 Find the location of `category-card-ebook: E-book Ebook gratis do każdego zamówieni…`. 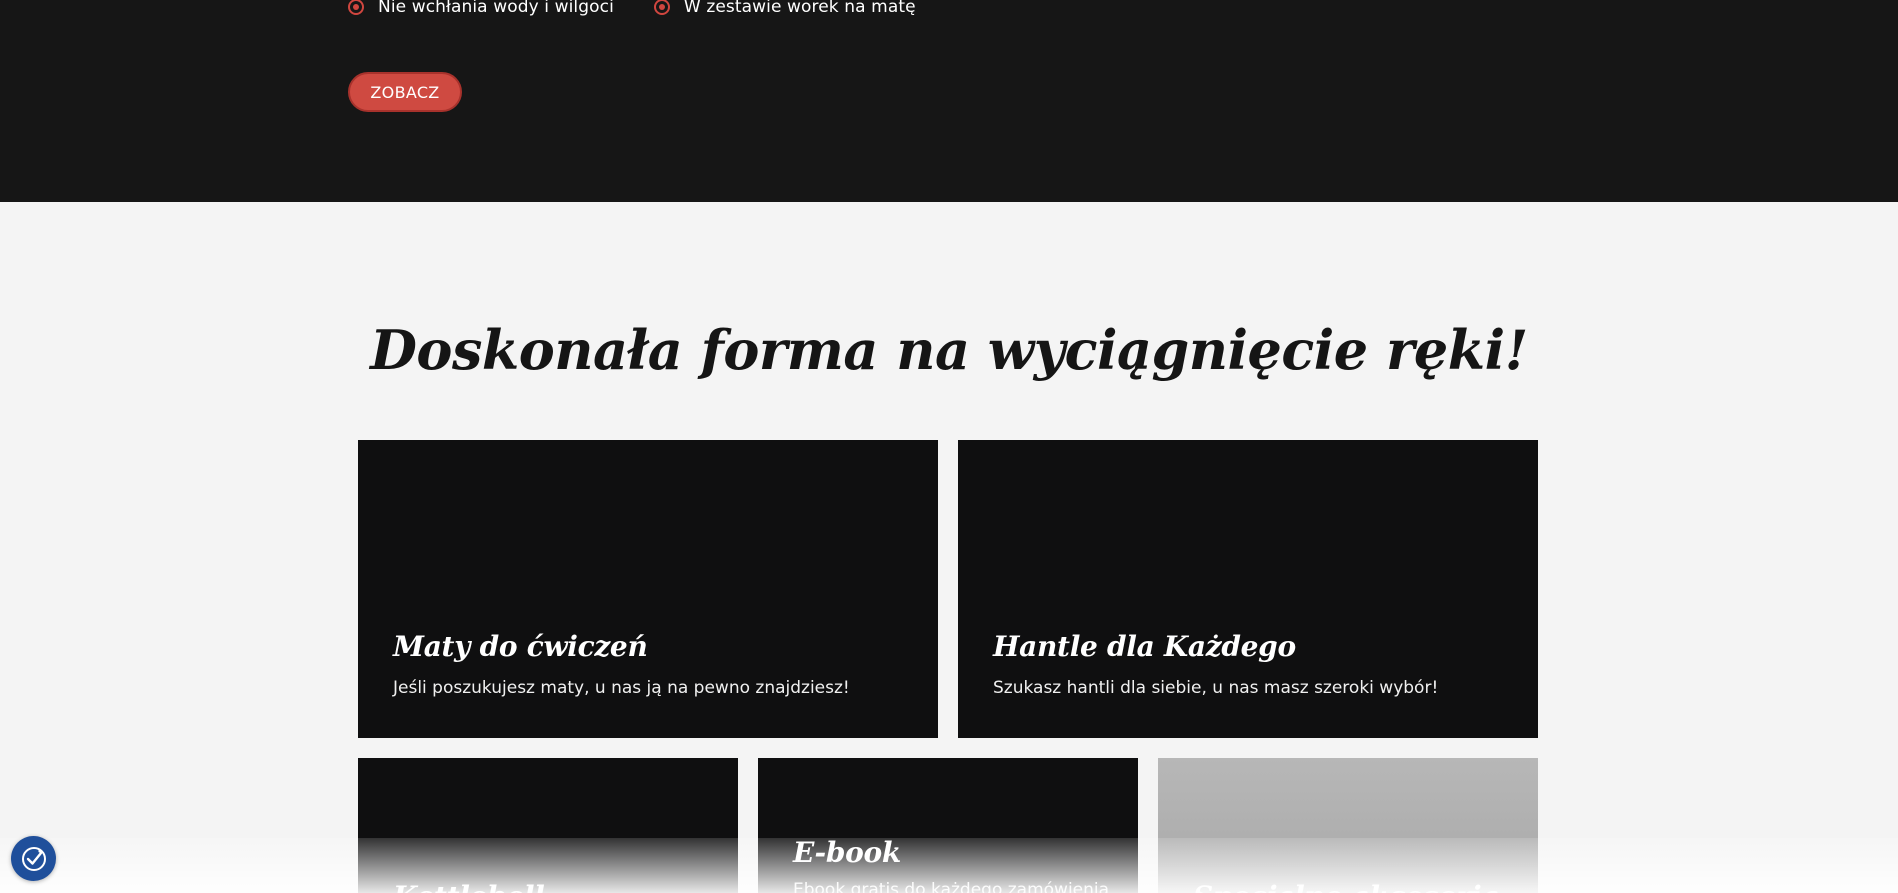

category-card-ebook: E-book Ebook gratis do każdego zamówieni… is located at coordinates (948, 825).